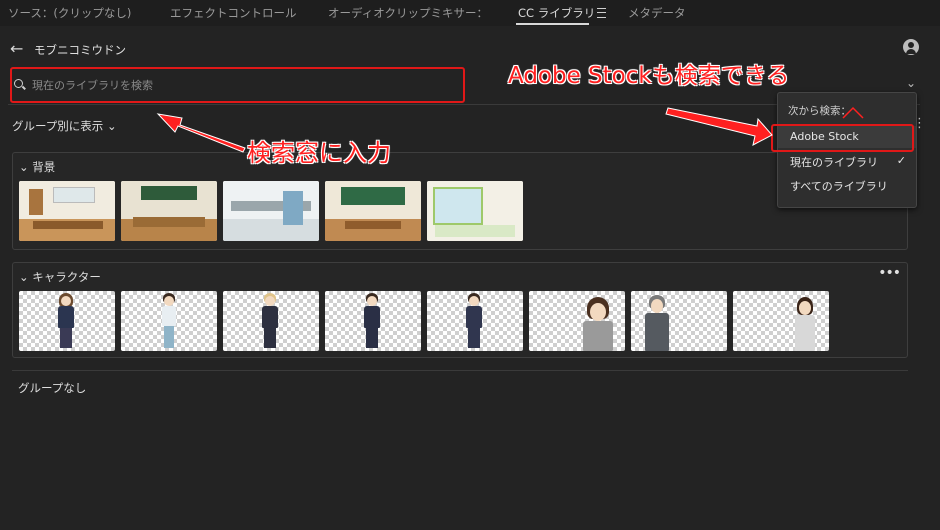 The width and height of the screenshot is (940, 530). Describe the element at coordinates (201, 133) in the screenshot. I see `arrow-to-search-box` at that location.